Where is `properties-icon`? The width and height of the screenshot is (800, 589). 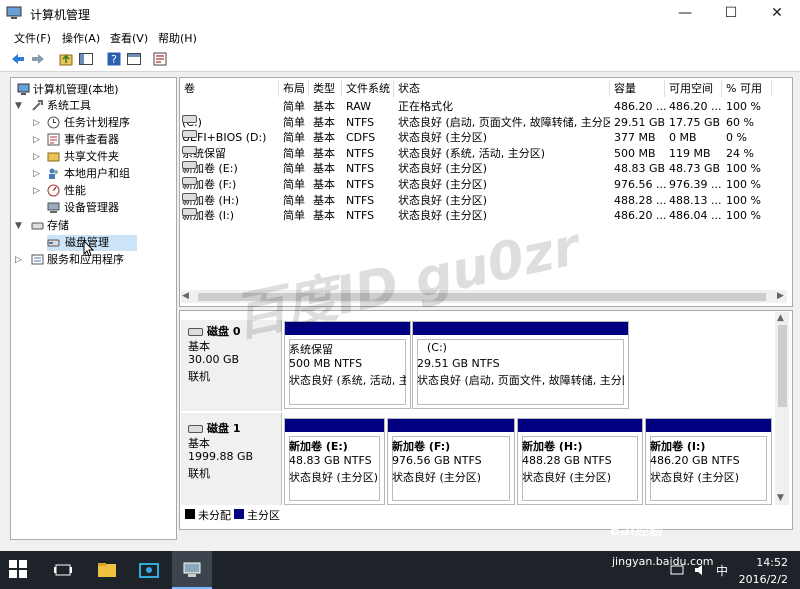 properties-icon is located at coordinates (134, 59).